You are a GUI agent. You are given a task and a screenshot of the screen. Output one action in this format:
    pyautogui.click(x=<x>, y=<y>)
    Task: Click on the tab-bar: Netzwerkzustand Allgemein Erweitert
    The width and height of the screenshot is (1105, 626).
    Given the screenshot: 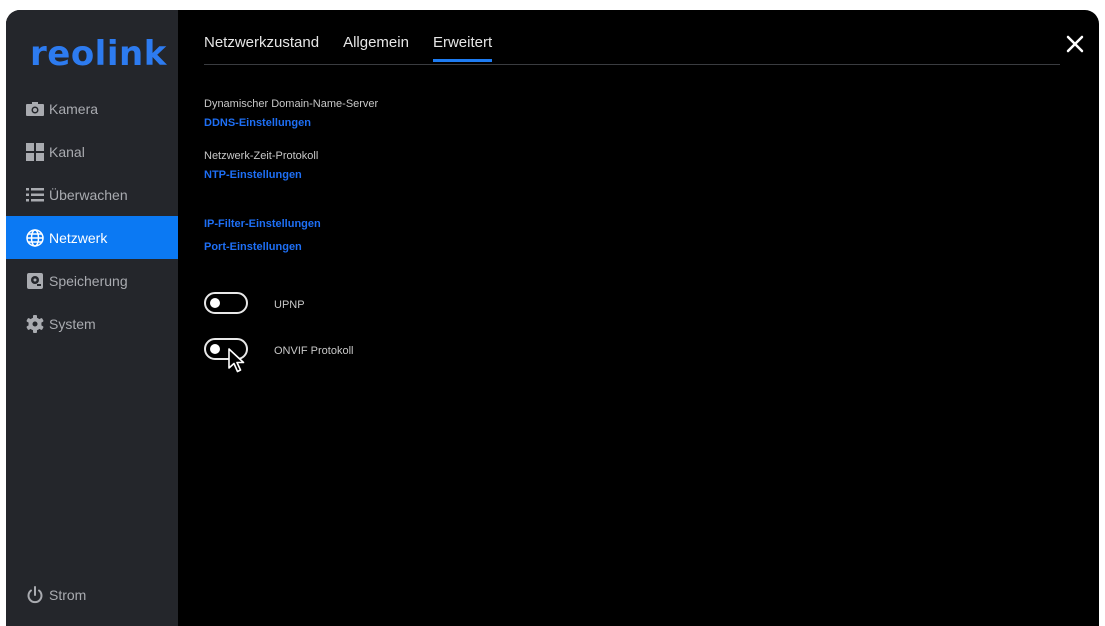 What is the action you would take?
    pyautogui.click(x=360, y=48)
    